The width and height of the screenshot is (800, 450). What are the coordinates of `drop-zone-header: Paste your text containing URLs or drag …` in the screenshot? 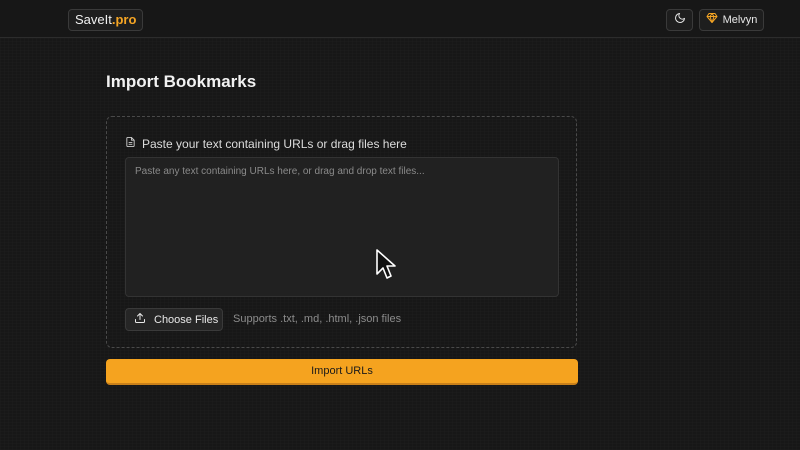 It's located at (266, 143).